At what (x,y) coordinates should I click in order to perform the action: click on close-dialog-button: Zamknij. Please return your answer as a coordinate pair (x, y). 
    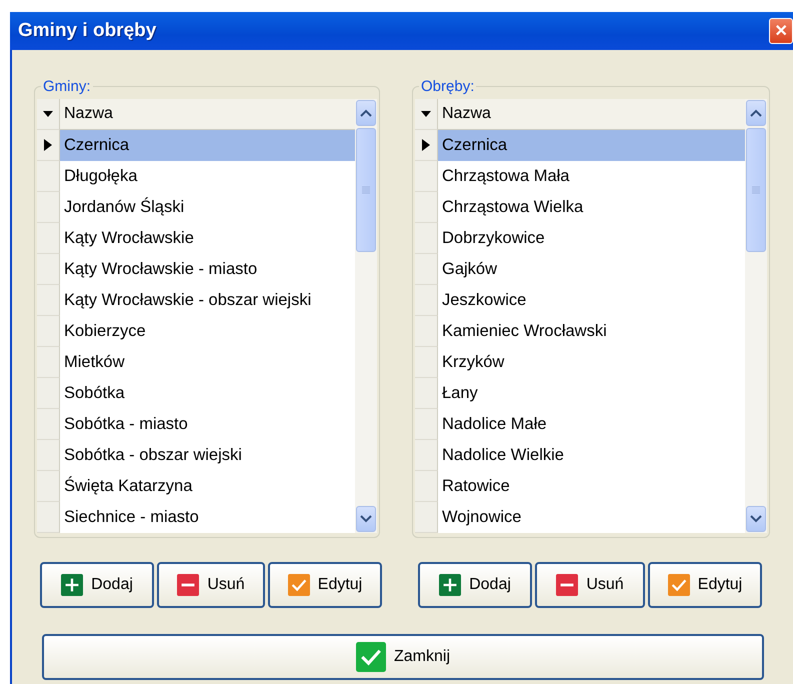
    Looking at the image, I should click on (403, 657).